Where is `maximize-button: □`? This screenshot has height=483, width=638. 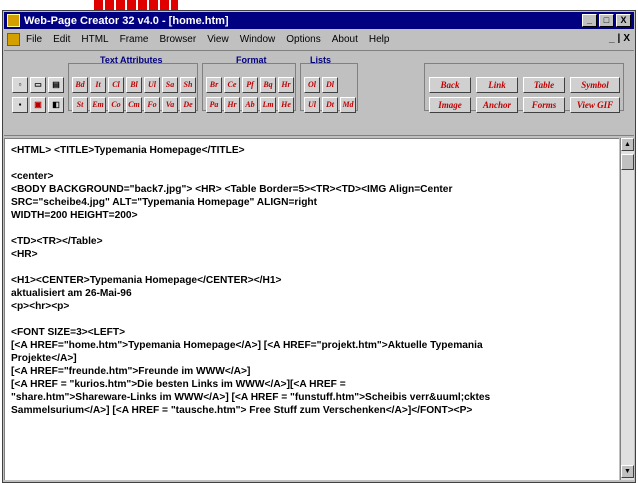 maximize-button: □ is located at coordinates (606, 20).